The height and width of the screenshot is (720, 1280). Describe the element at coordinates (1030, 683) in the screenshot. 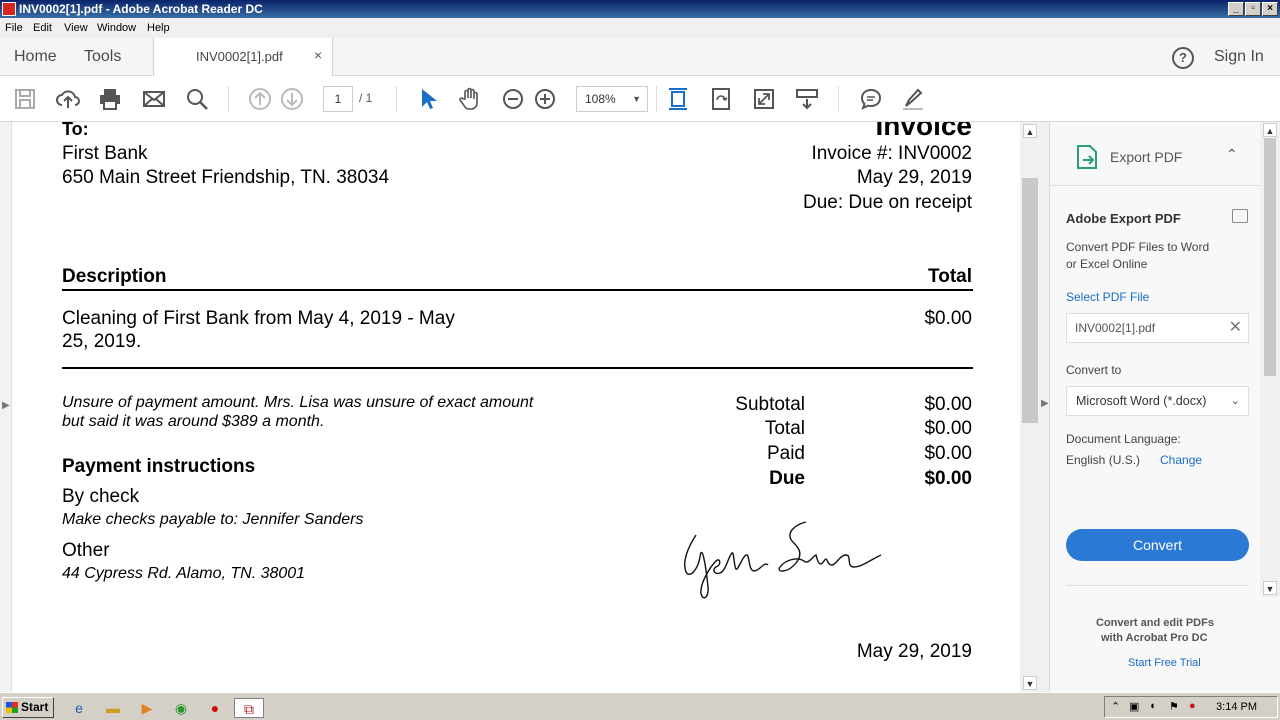

I see `scroll-down-icon: ▼` at that location.